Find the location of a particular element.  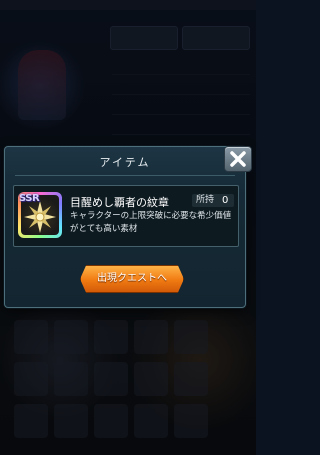

rarity-badge: SSR is located at coordinates (29, 198).